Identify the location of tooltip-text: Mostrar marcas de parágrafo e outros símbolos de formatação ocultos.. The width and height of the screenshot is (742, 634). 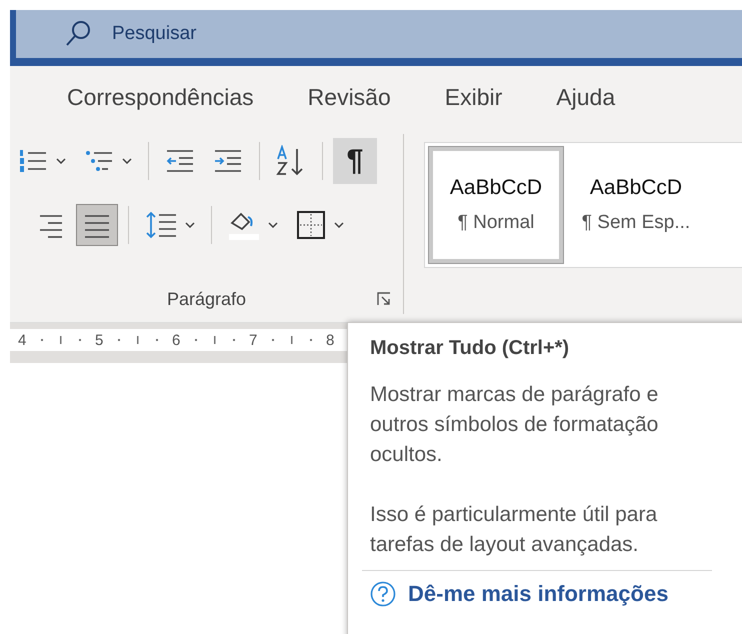
(515, 425).